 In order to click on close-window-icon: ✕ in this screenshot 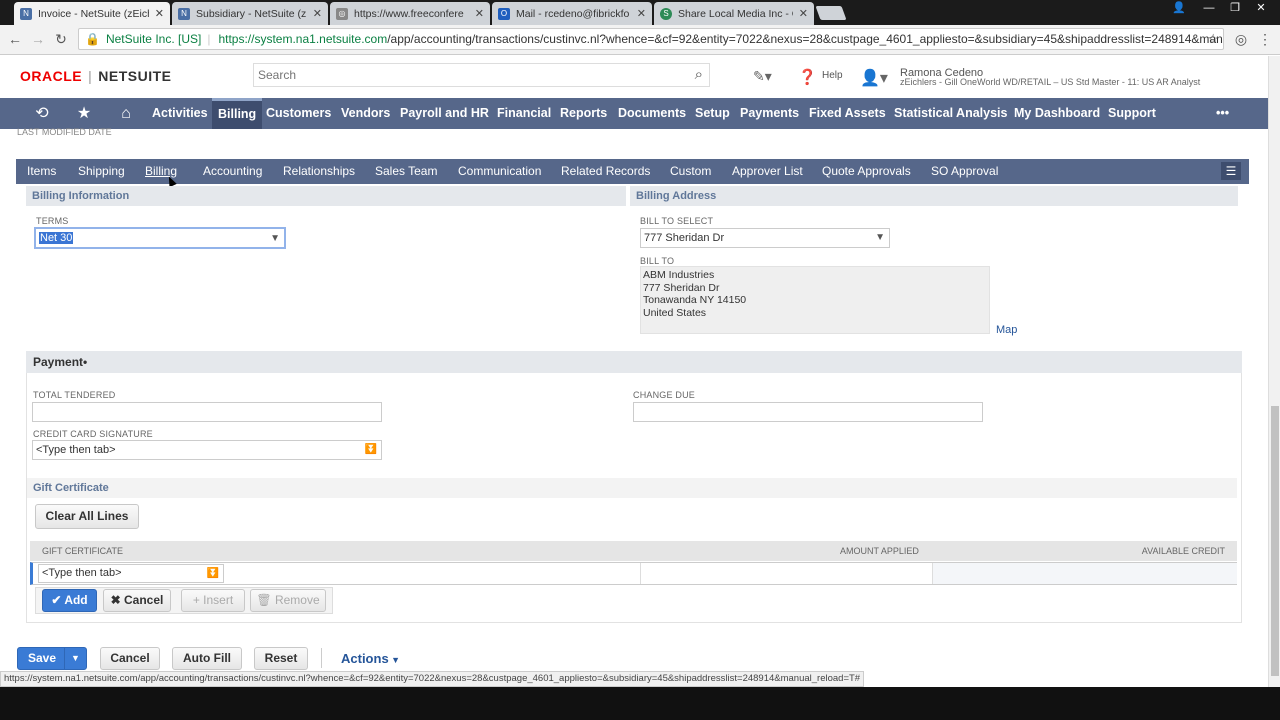, I will do `click(1261, 8)`.